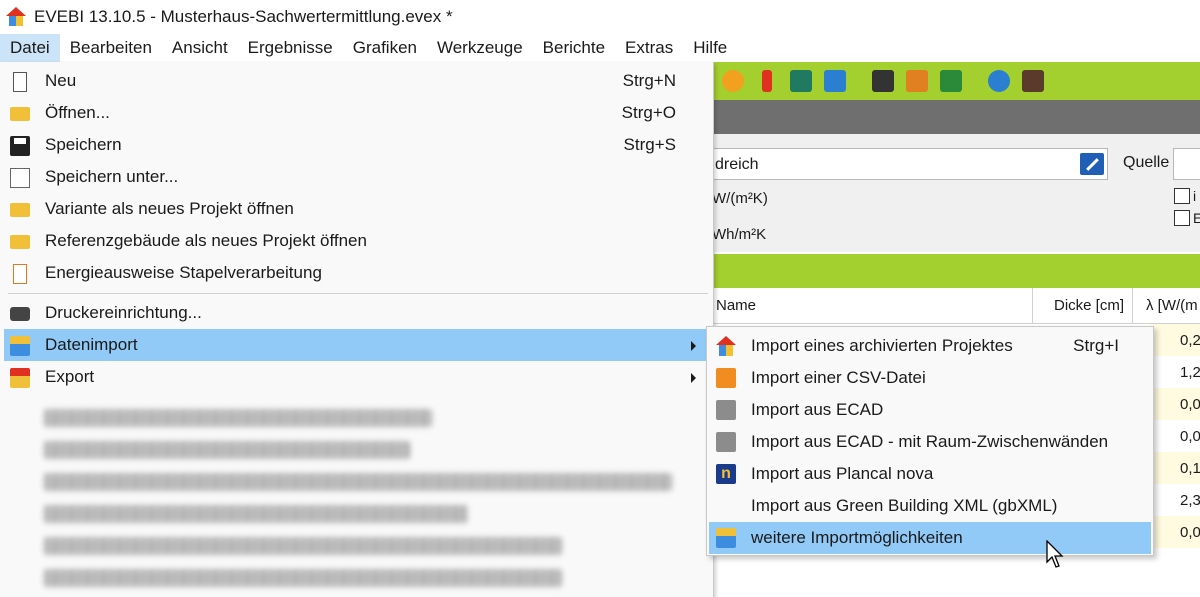  I want to click on save-as-icon, so click(20, 178).